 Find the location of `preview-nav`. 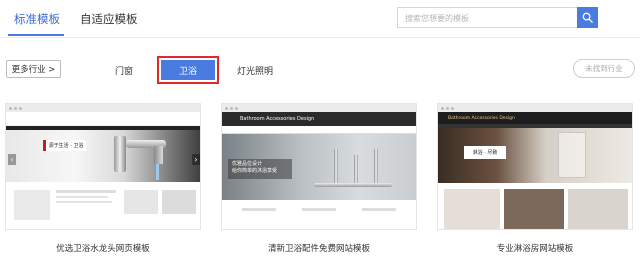

preview-nav is located at coordinates (319, 130).